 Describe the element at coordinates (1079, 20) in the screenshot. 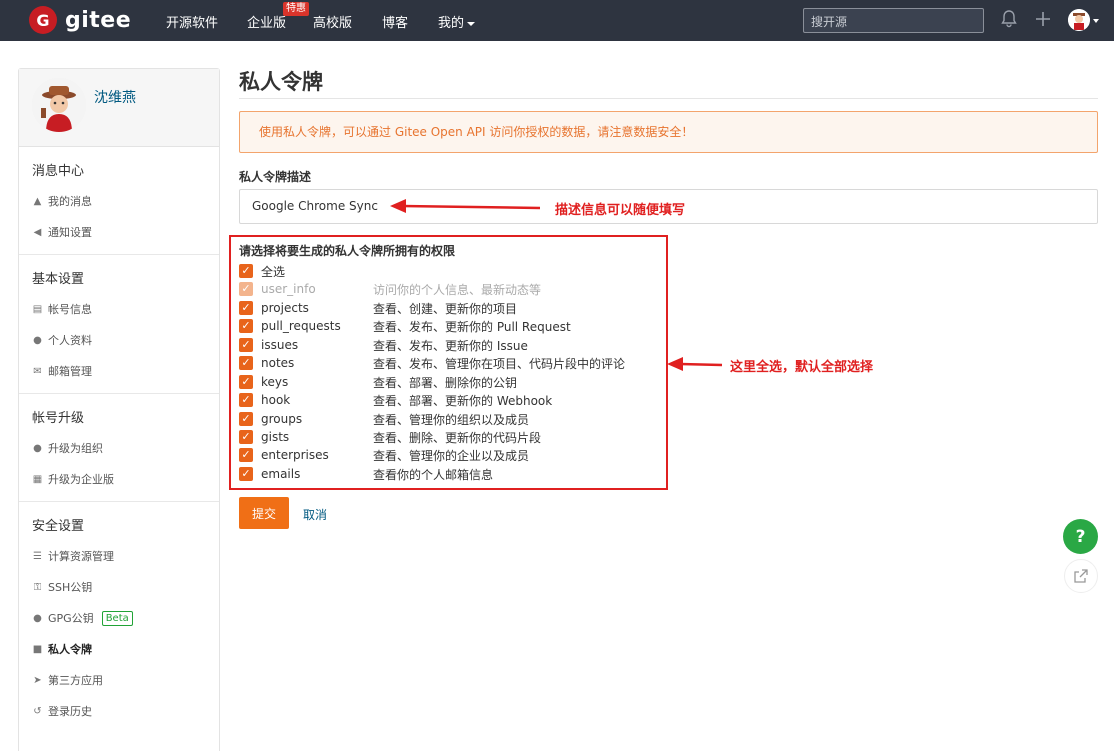

I see `user-avatar` at that location.